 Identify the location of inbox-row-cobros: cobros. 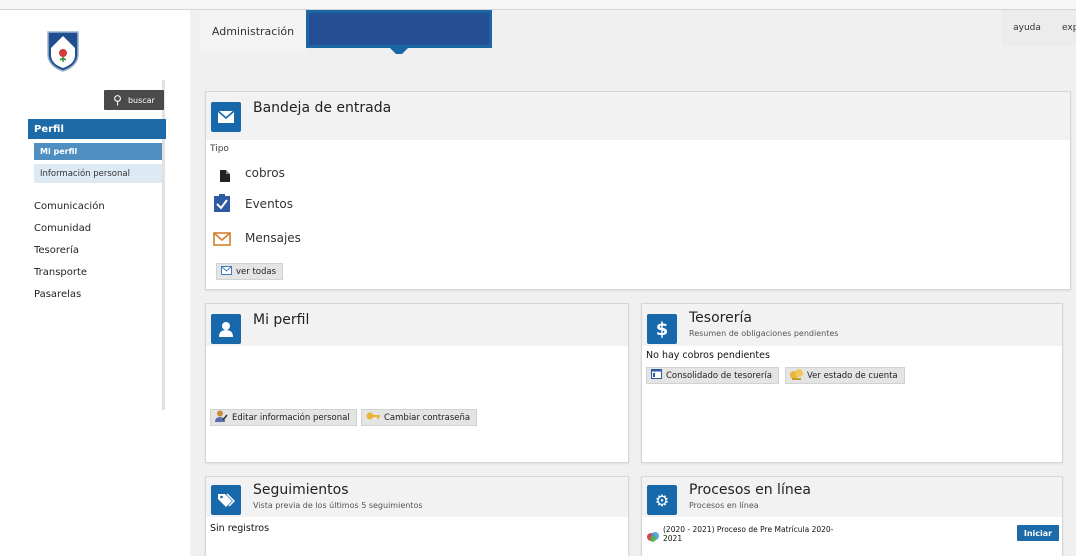
(265, 173).